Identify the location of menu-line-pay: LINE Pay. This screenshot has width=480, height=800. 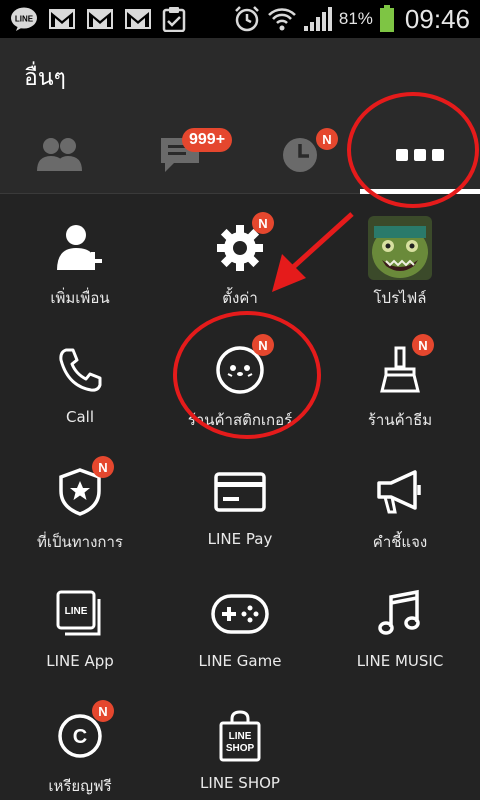
(240, 499).